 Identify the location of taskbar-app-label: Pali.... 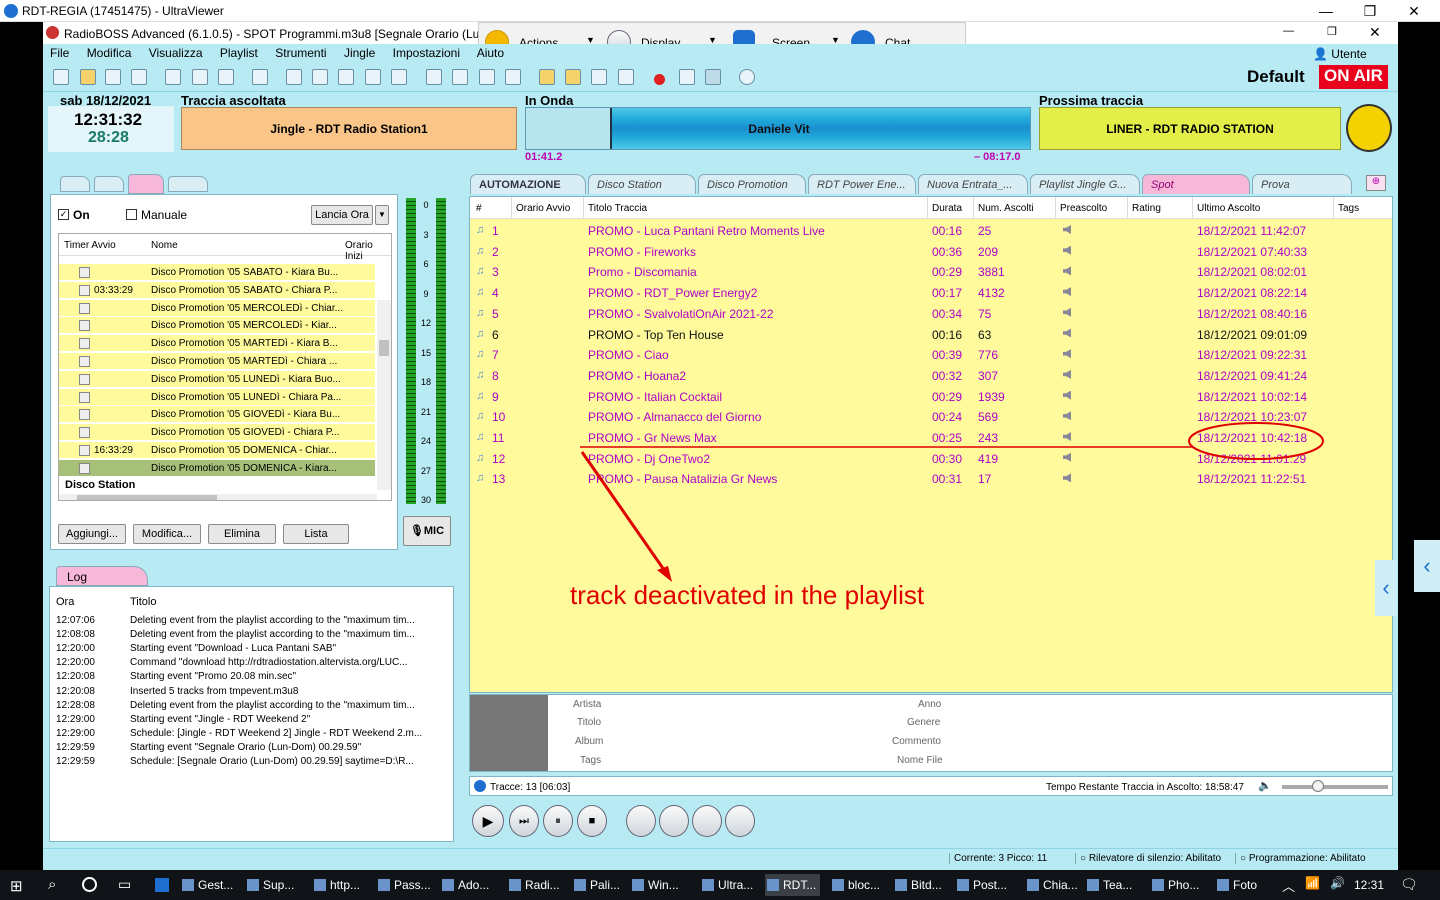
(605, 885).